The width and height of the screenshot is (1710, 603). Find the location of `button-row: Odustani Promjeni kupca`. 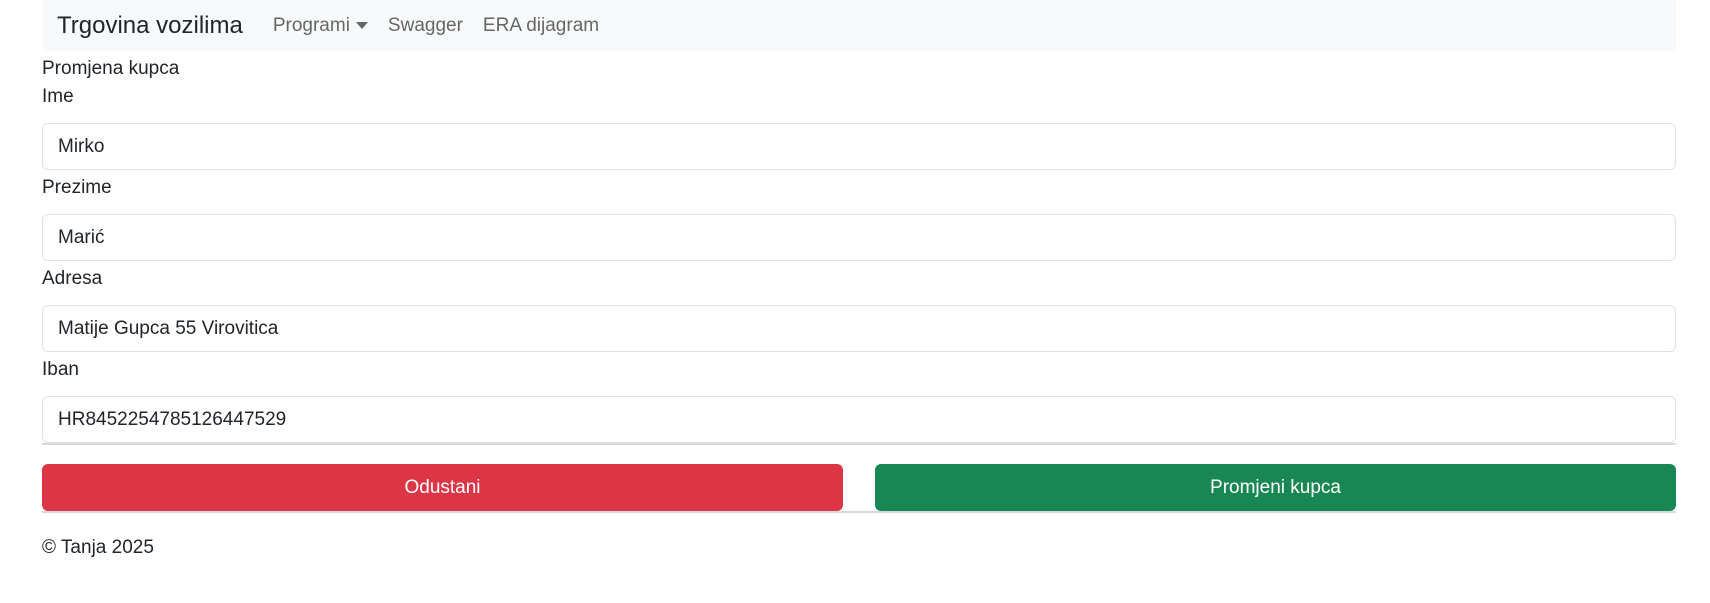

button-row: Odustani Promjeni kupca is located at coordinates (859, 487).